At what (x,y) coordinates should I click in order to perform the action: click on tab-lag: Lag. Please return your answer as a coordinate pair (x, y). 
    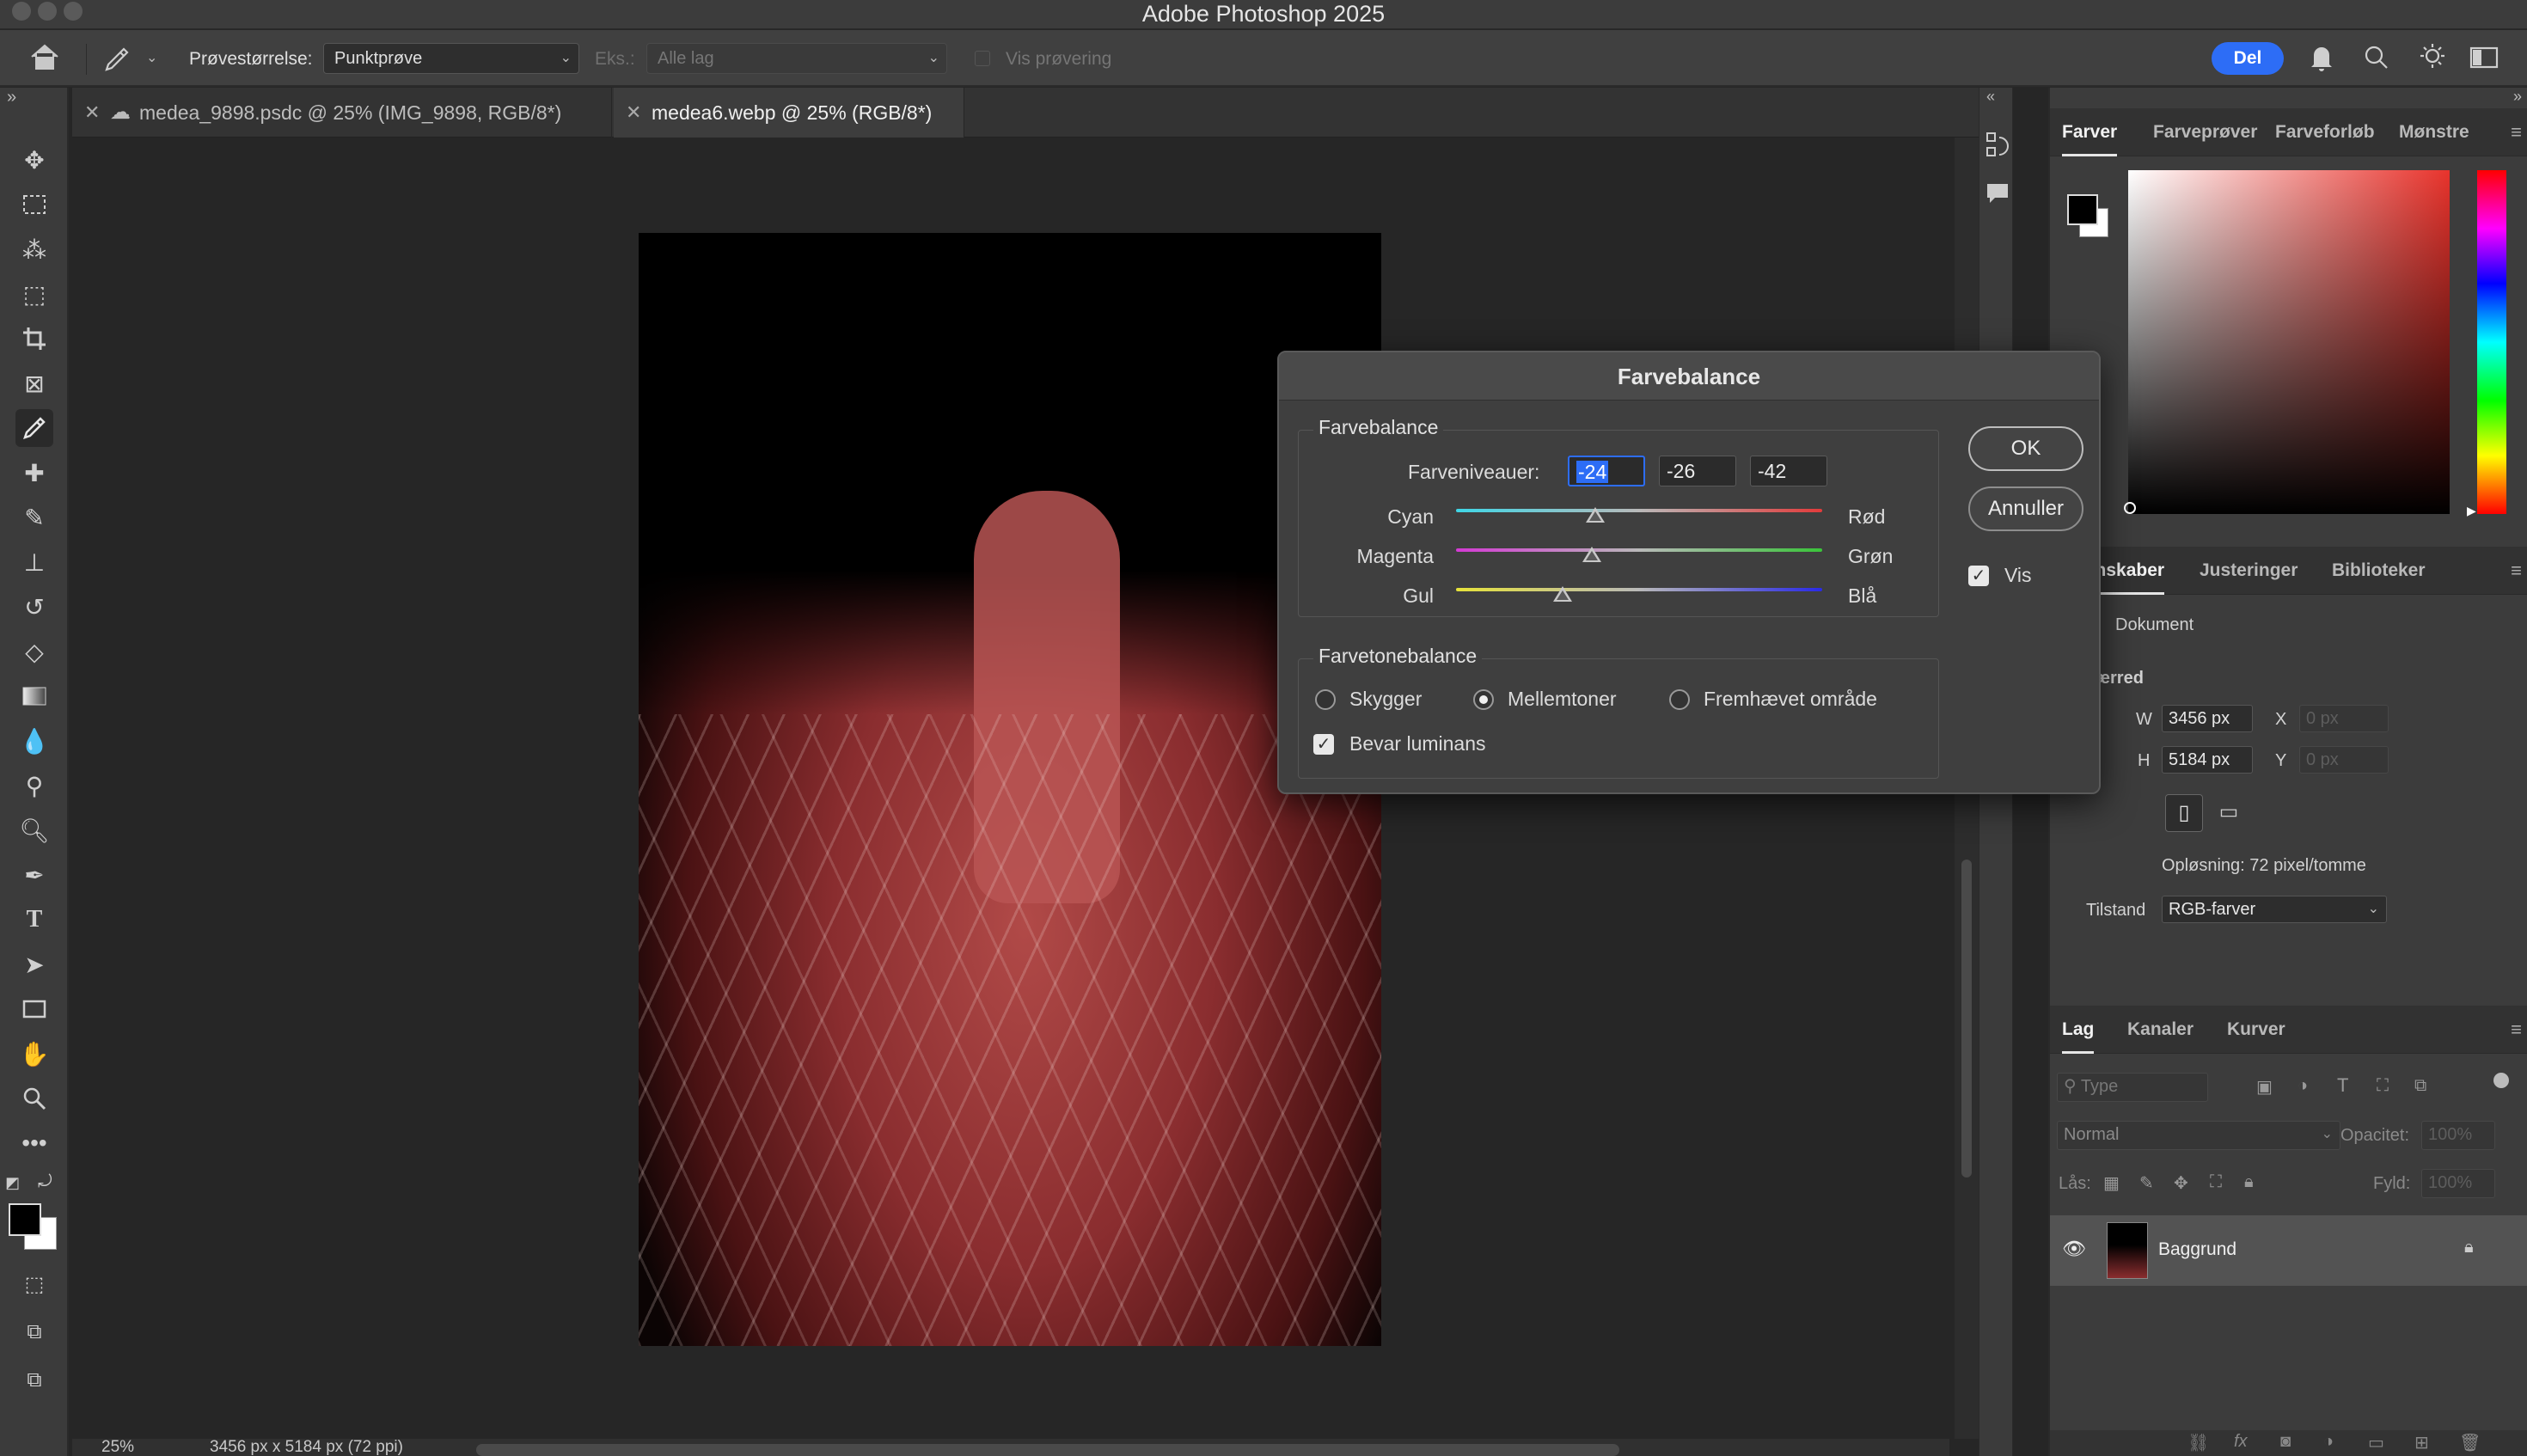
    Looking at the image, I should click on (2078, 1030).